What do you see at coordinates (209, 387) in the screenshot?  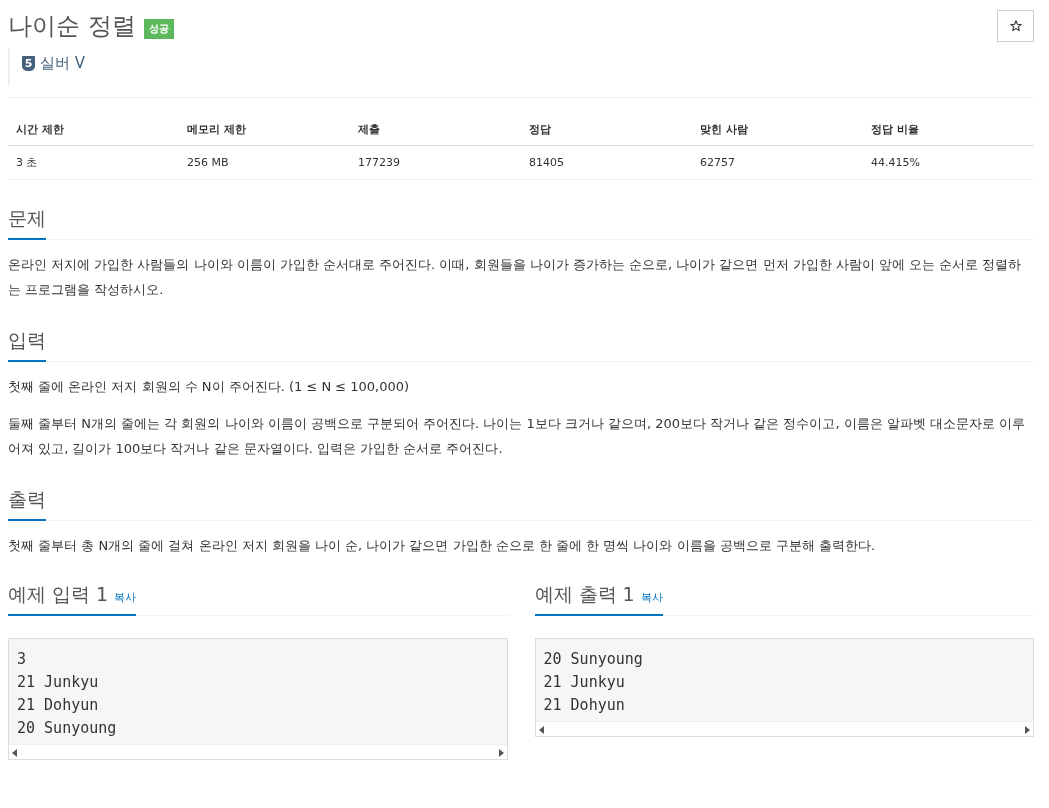 I see `paragraph: 첫째 줄에 온라인 저지 회원의 수 N이 주어진다. (1 ≤ N ≤ 100,000)` at bounding box center [209, 387].